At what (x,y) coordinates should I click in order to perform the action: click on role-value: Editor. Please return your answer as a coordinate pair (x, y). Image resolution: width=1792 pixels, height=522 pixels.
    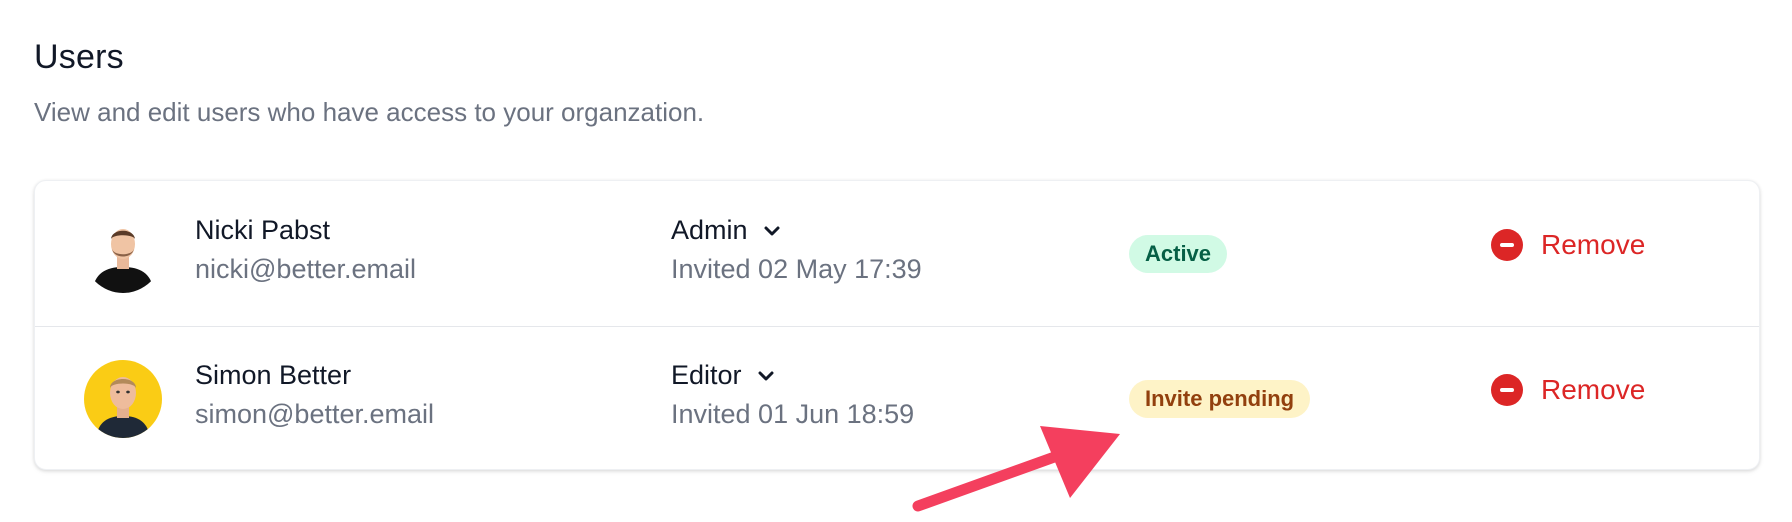
    Looking at the image, I should click on (706, 375).